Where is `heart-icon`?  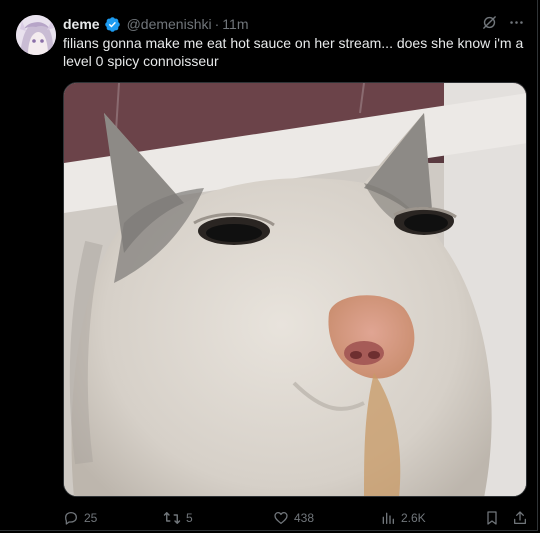
heart-icon is located at coordinates (281, 518).